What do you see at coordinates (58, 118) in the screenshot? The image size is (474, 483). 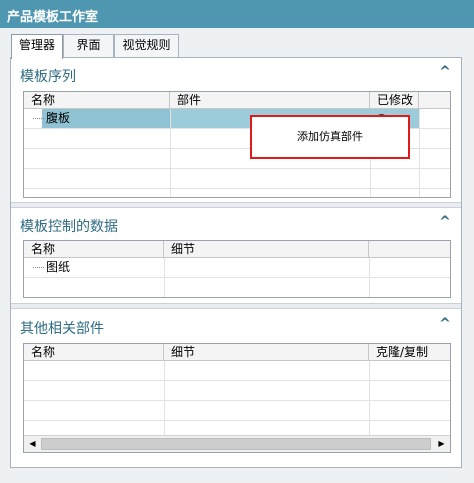 I see `row-name: 腹板` at bounding box center [58, 118].